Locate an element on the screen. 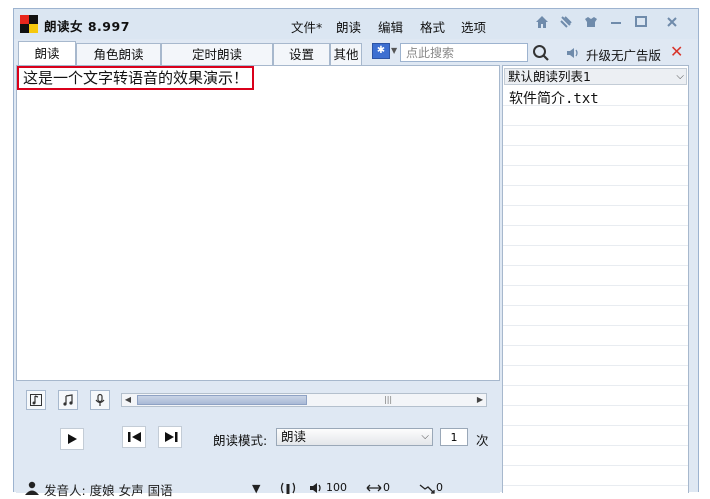 The width and height of the screenshot is (710, 499). tab-read: 朗读 is located at coordinates (47, 53).